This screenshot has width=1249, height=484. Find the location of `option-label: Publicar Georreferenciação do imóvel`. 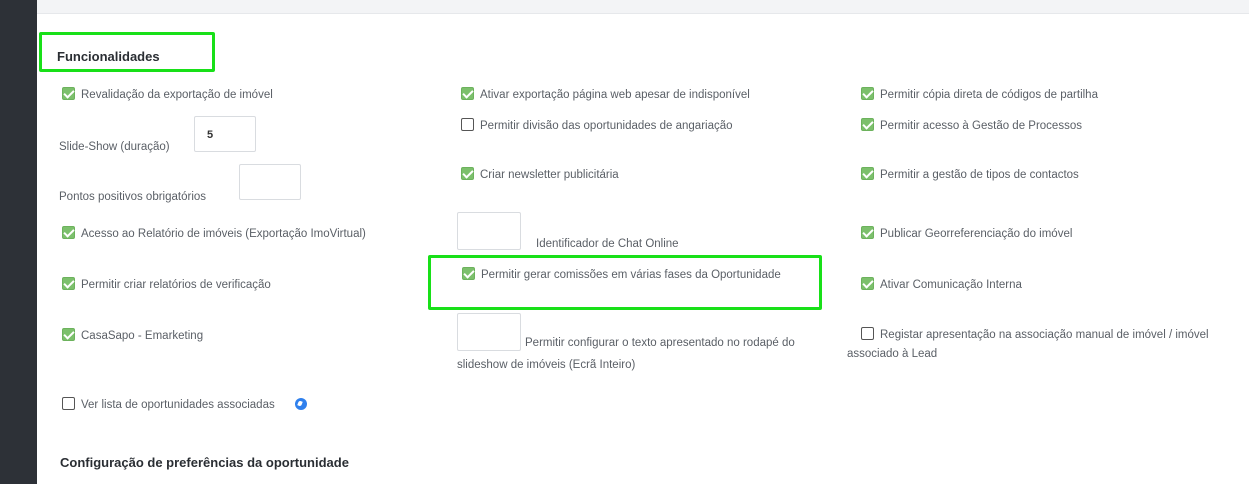

option-label: Publicar Georreferenciação do imóvel is located at coordinates (976, 234).